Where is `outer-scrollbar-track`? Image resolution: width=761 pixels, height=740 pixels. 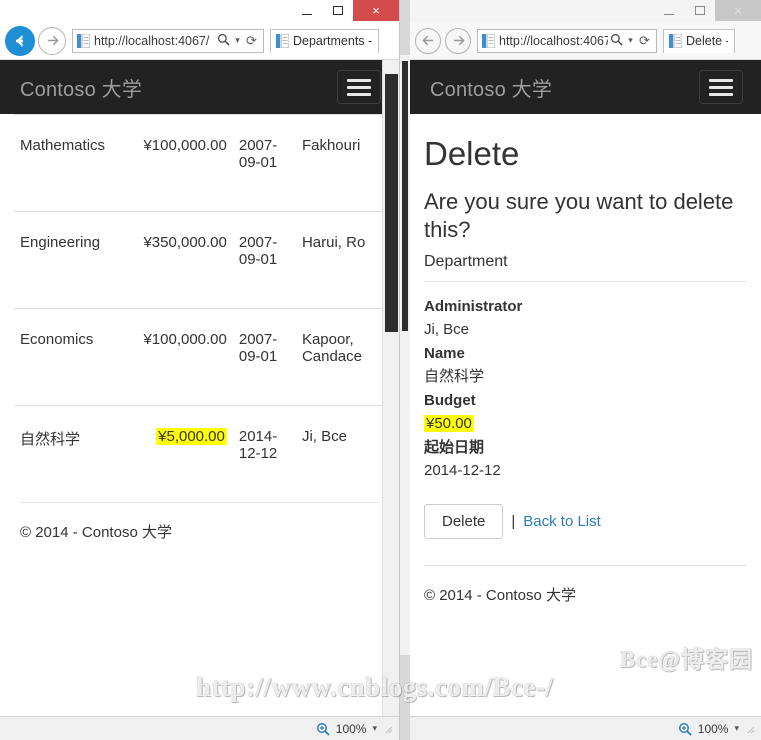 outer-scrollbar-track is located at coordinates (405, 355).